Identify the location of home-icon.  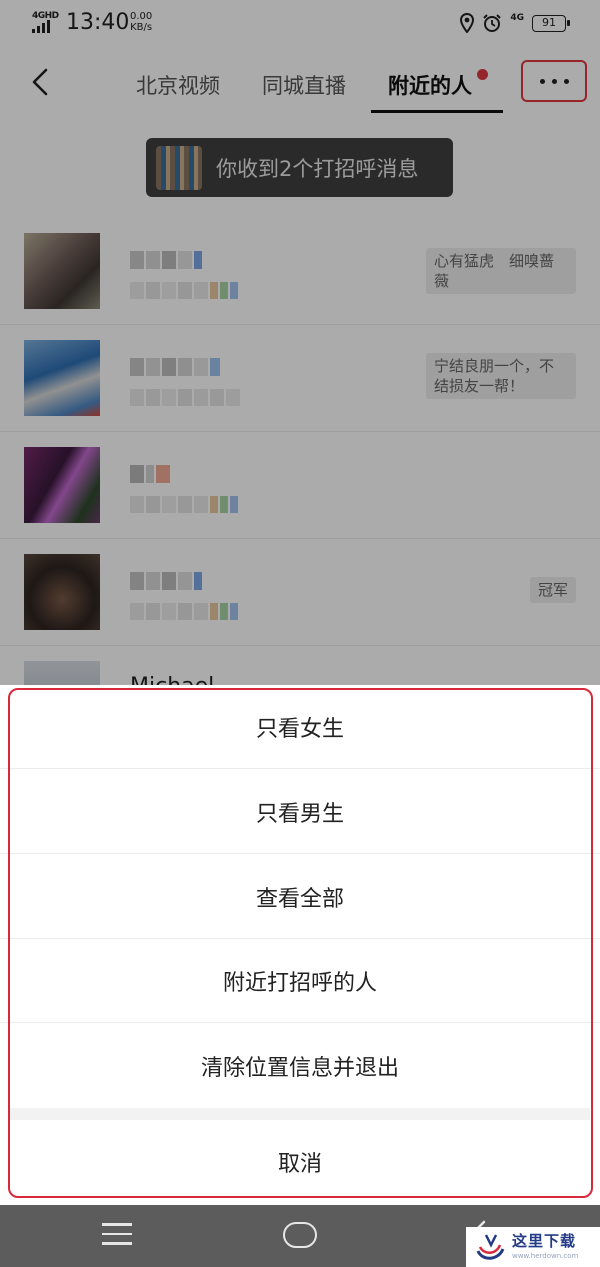
(300, 1235).